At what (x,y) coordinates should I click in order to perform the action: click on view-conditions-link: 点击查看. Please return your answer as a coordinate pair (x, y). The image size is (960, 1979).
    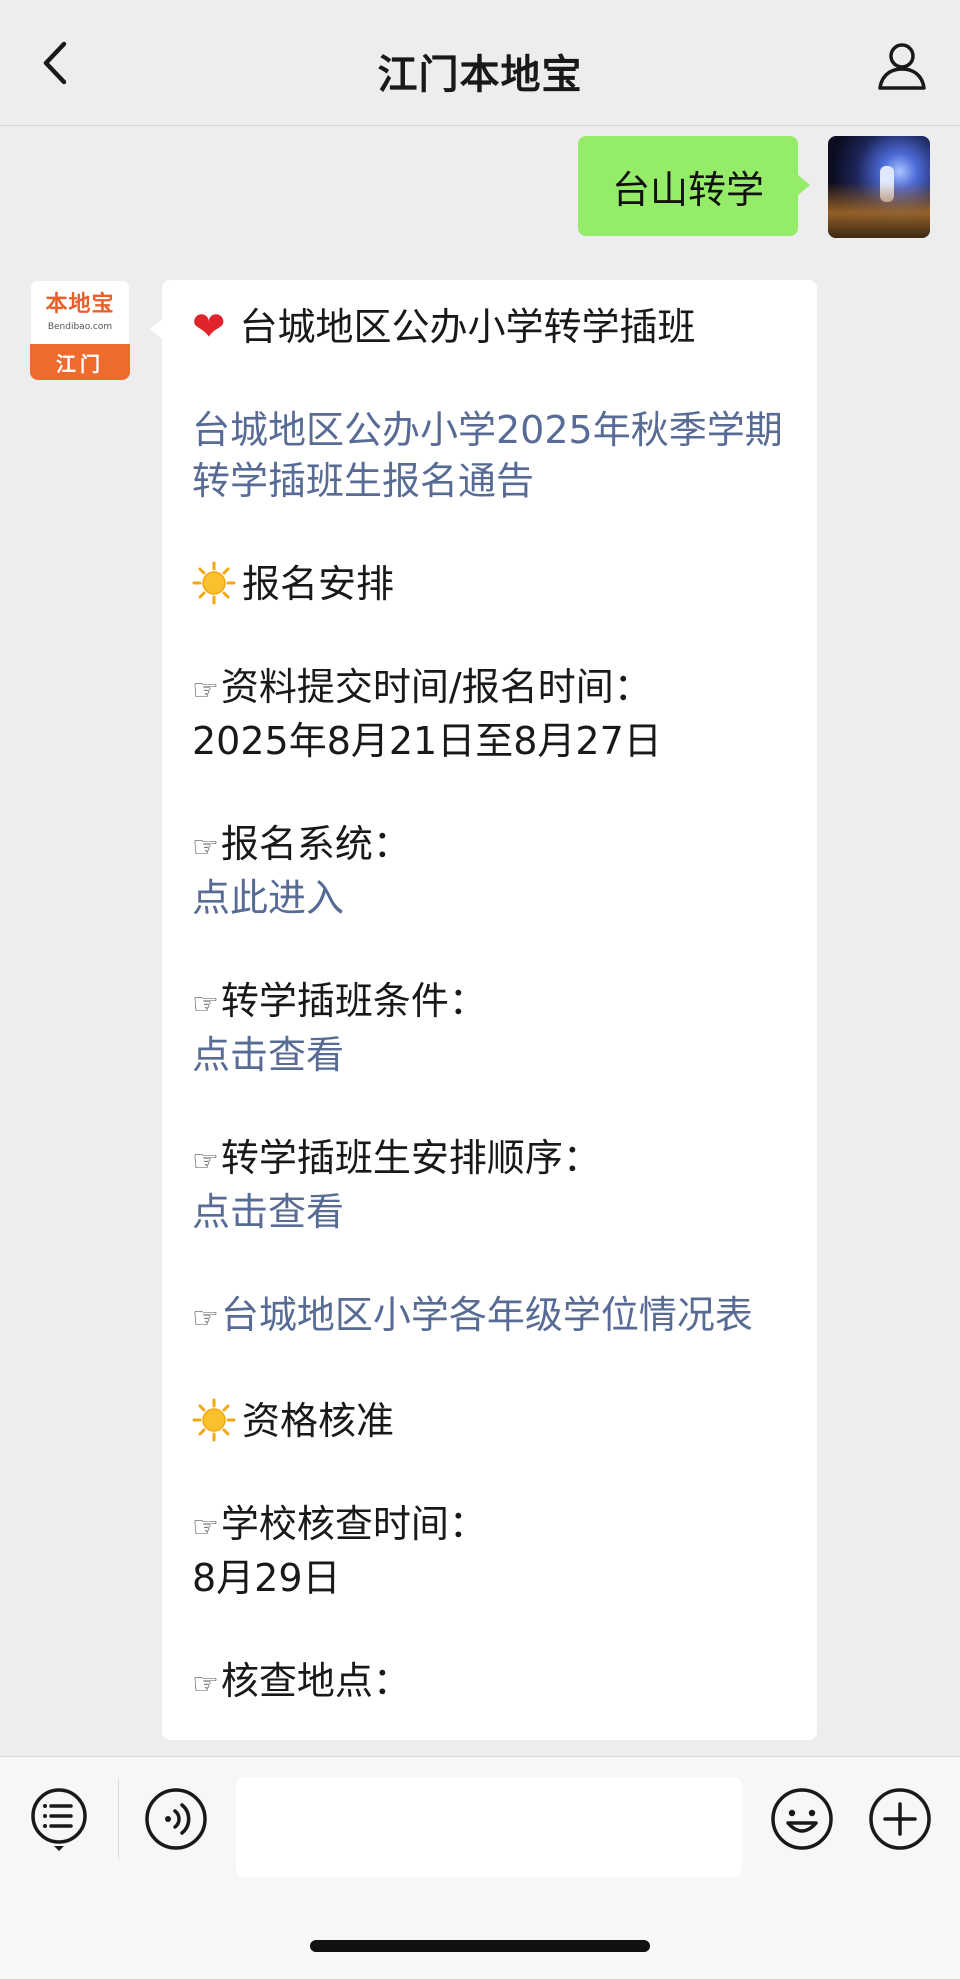
    Looking at the image, I should click on (489, 1055).